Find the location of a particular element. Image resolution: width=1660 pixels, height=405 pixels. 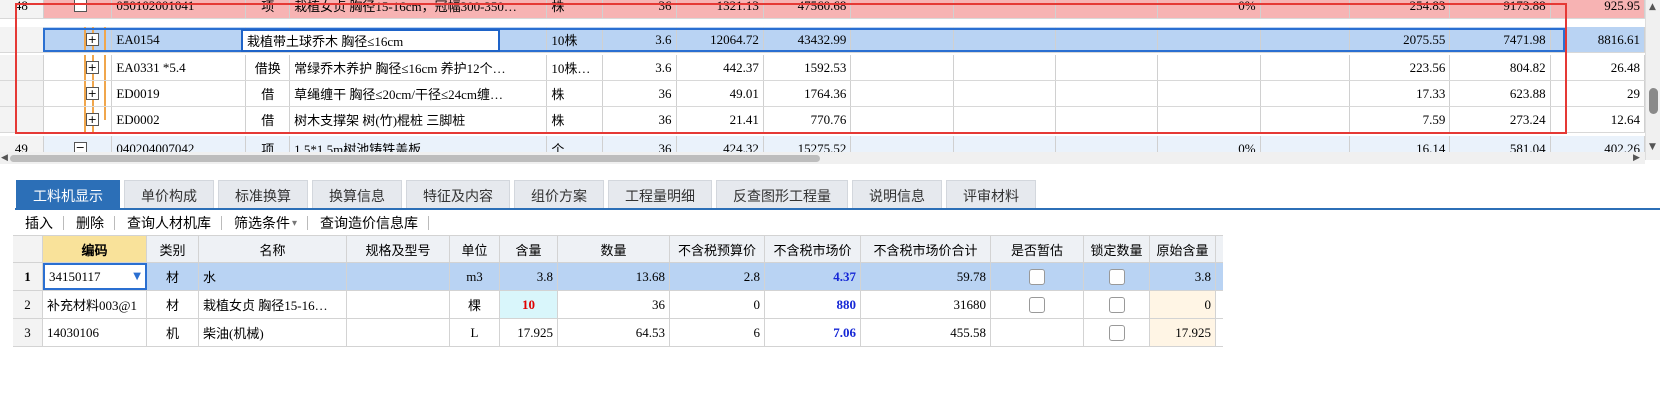

header-budget-price: 不含税预算价 is located at coordinates (717, 249).